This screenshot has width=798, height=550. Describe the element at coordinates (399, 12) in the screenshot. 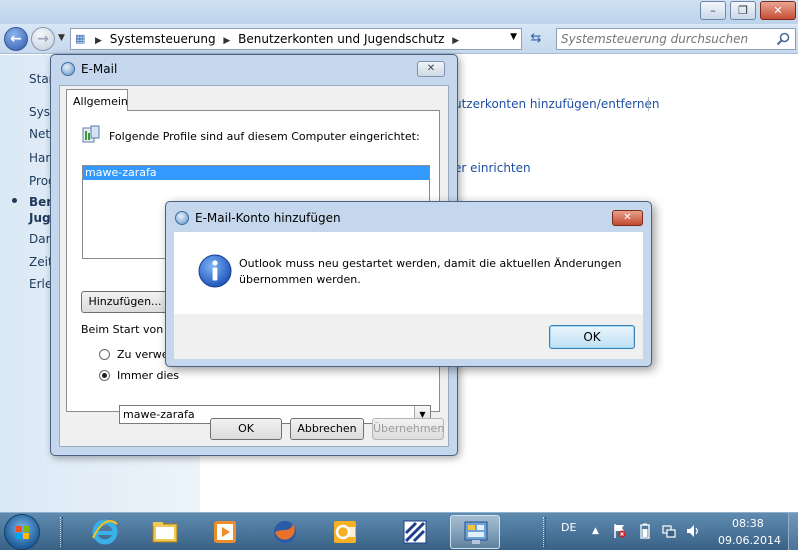

I see `window-titlebar: – ❐ ✕` at that location.